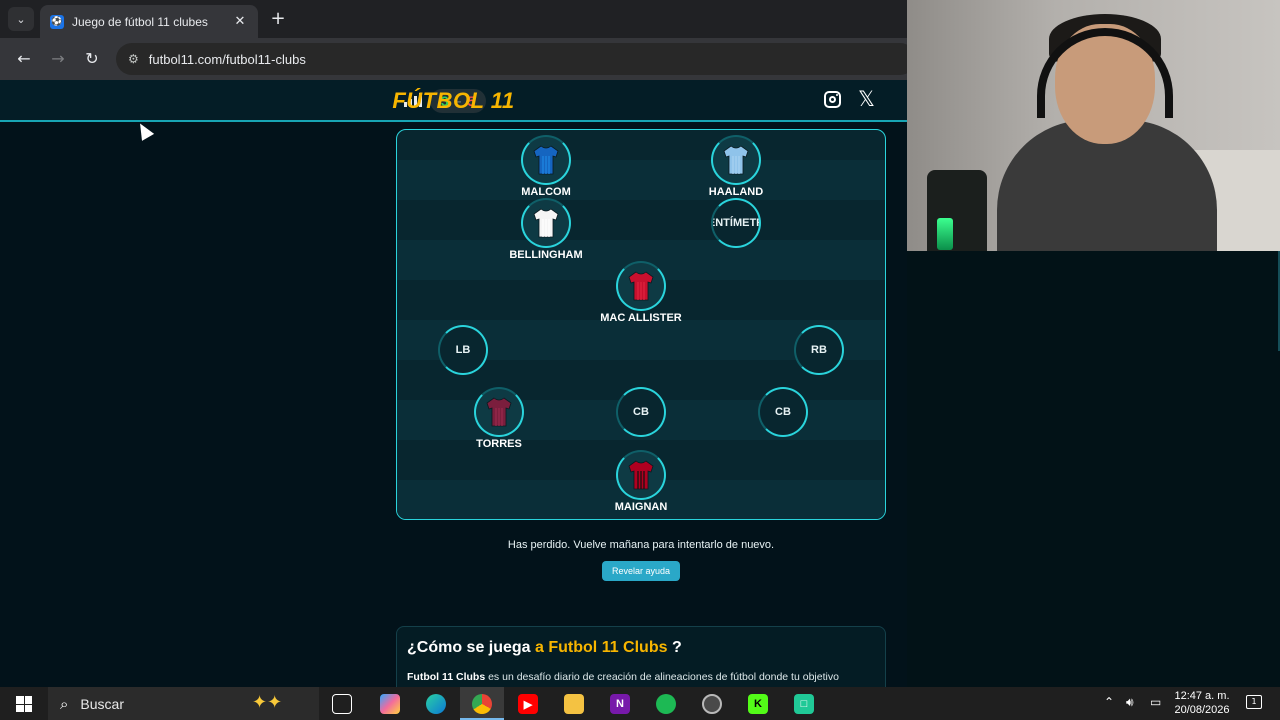 This screenshot has width=1280, height=720. What do you see at coordinates (92, 59) in the screenshot?
I see `reload-button: ↻` at bounding box center [92, 59].